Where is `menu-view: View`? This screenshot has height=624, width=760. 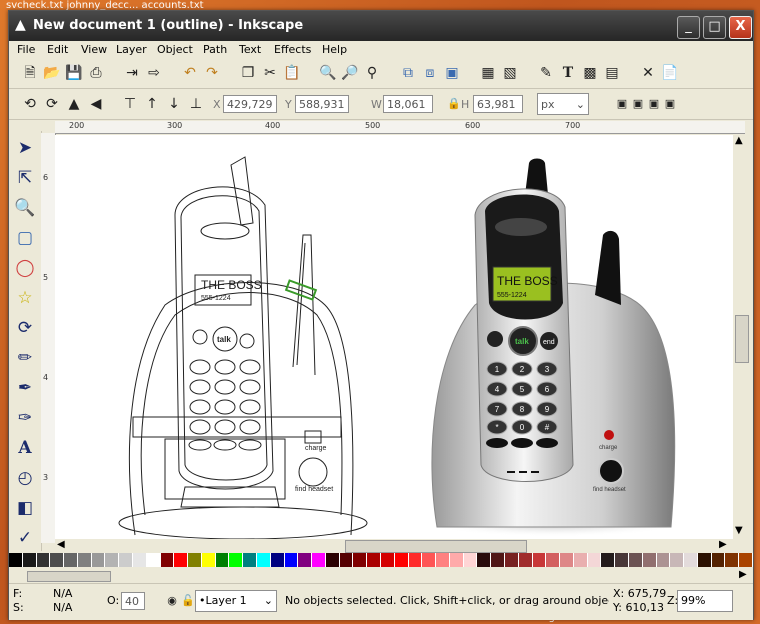 menu-view: View is located at coordinates (94, 49).